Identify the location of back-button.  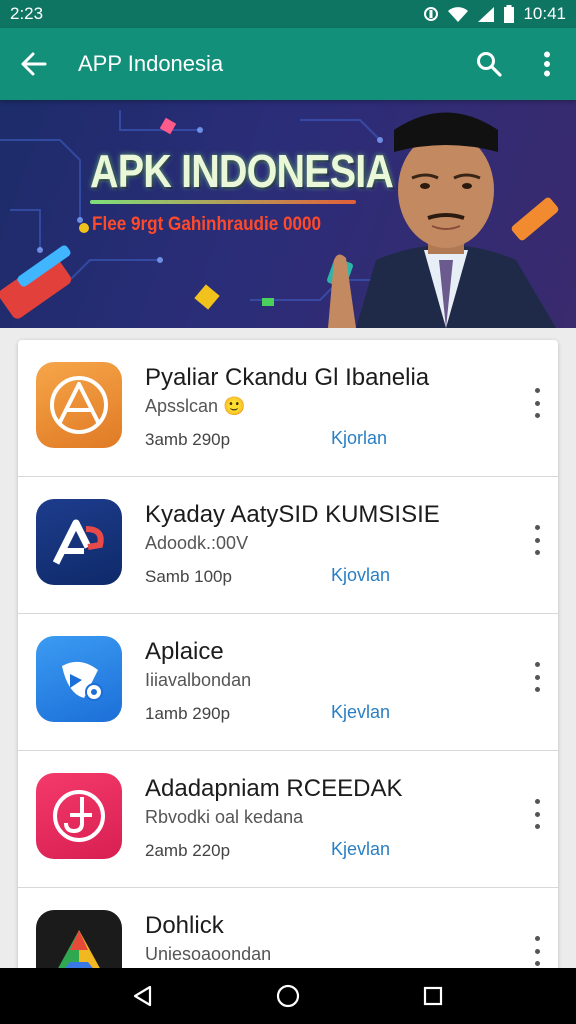
(34, 64).